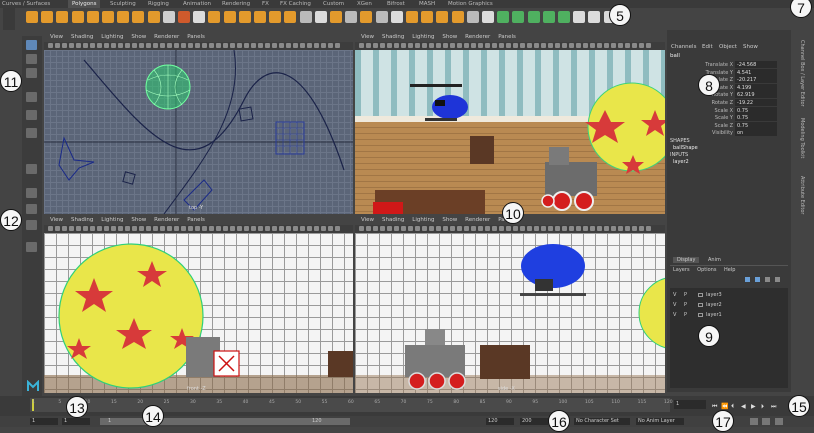  Describe the element at coordinates (31, 193) in the screenshot. I see `single-perspective-view-icon` at that location.